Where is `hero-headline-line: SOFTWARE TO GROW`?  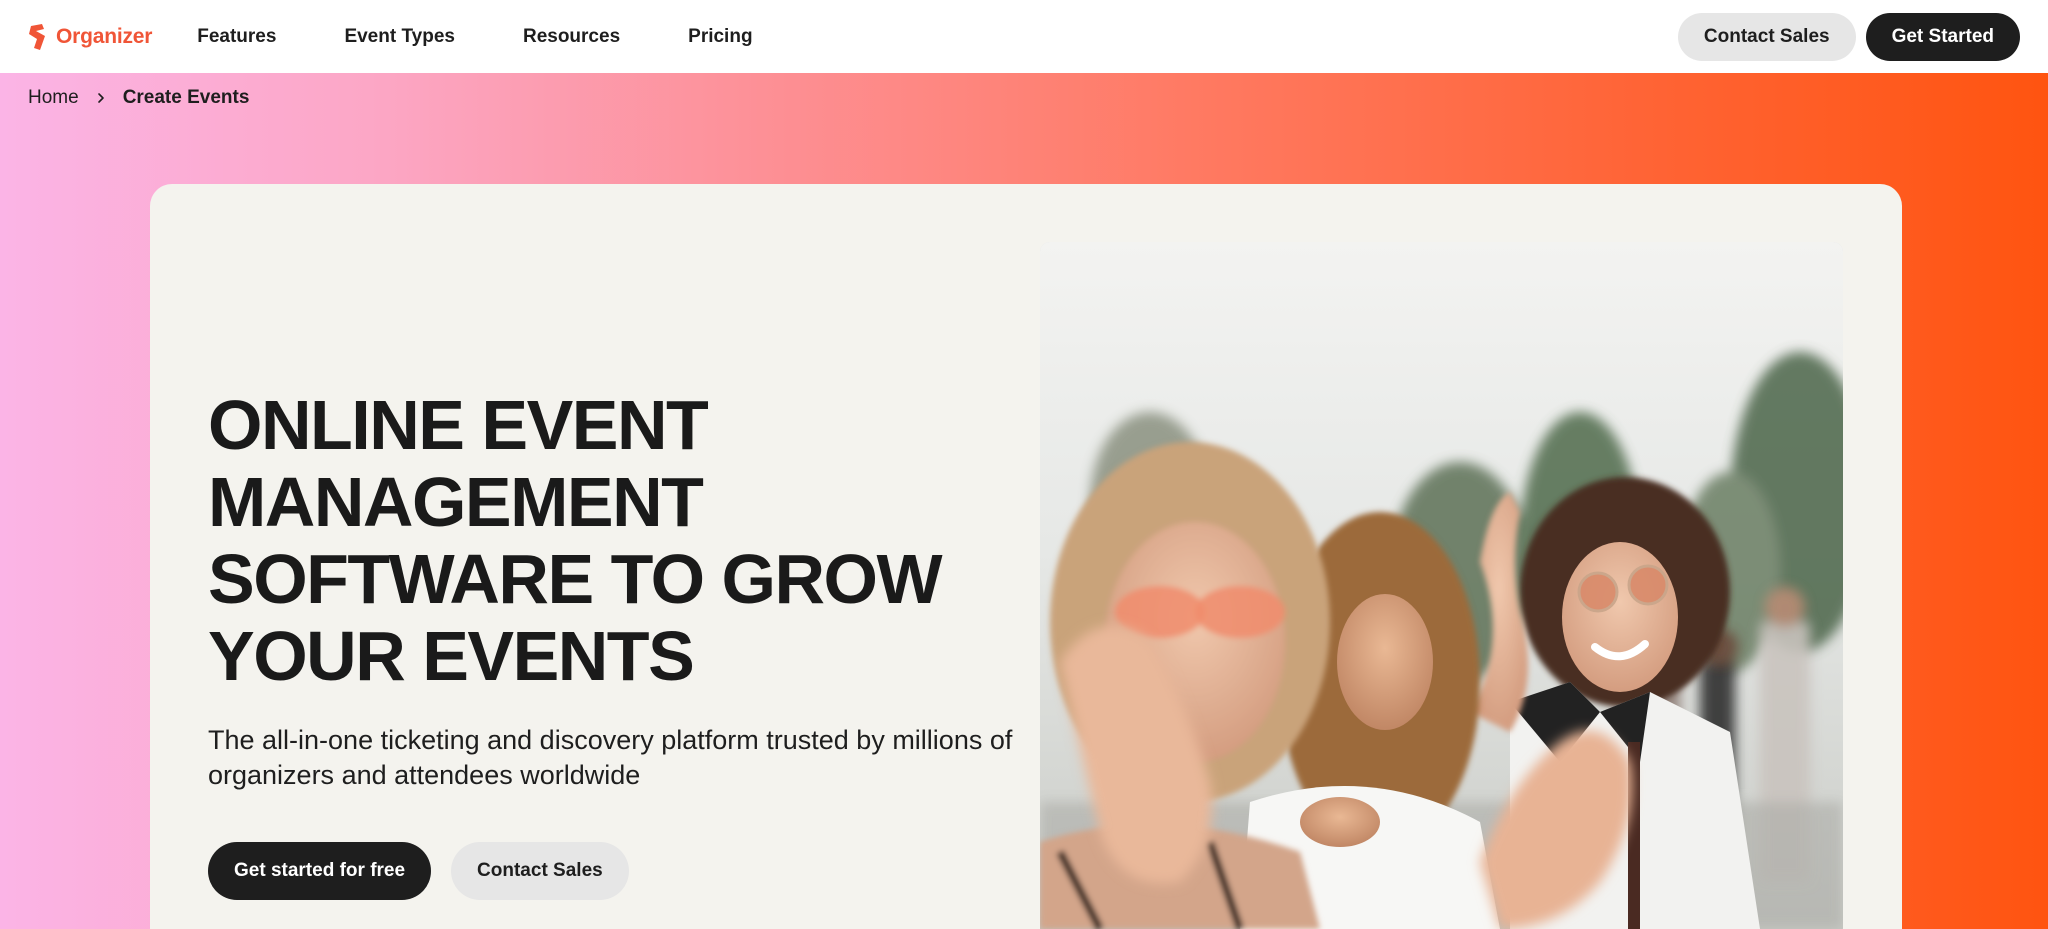 hero-headline-line: SOFTWARE TO GROW is located at coordinates (575, 579).